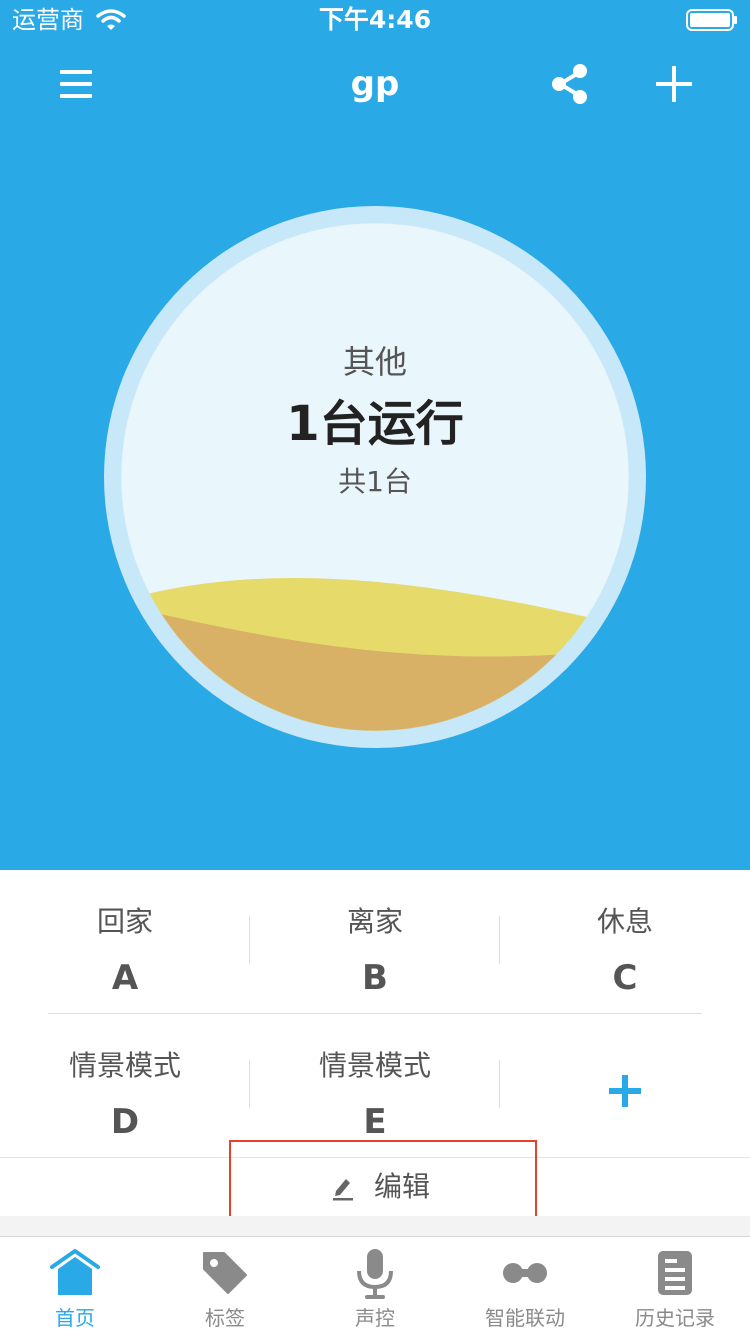 The width and height of the screenshot is (750, 1335). I want to click on tab-label: 声控, so click(375, 1318).